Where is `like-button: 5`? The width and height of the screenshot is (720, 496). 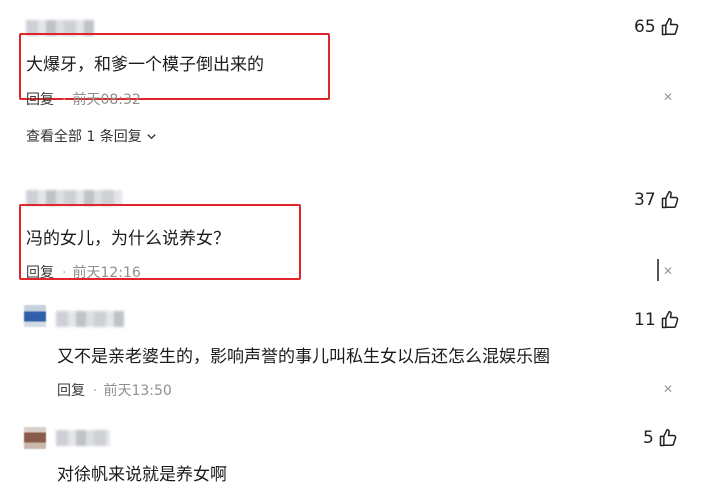
like-button: 5 is located at coordinates (660, 438).